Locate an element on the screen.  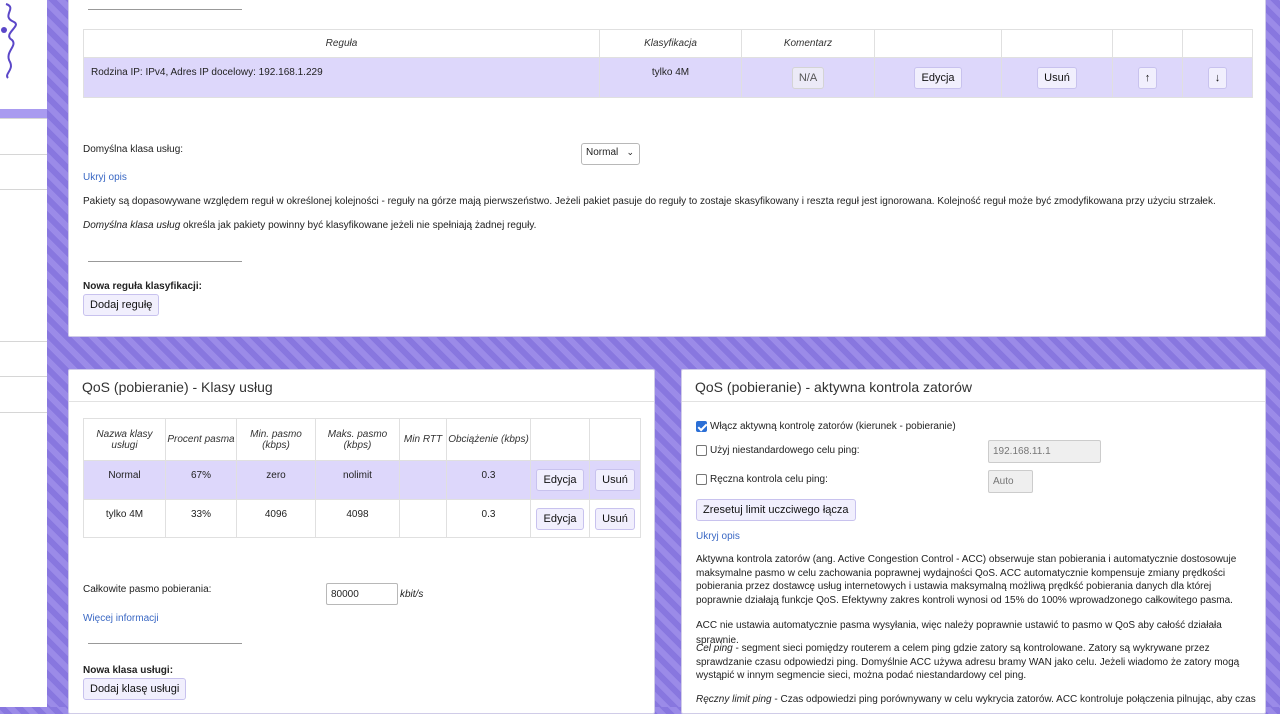
manual-ping-checkbox is located at coordinates (701, 479).